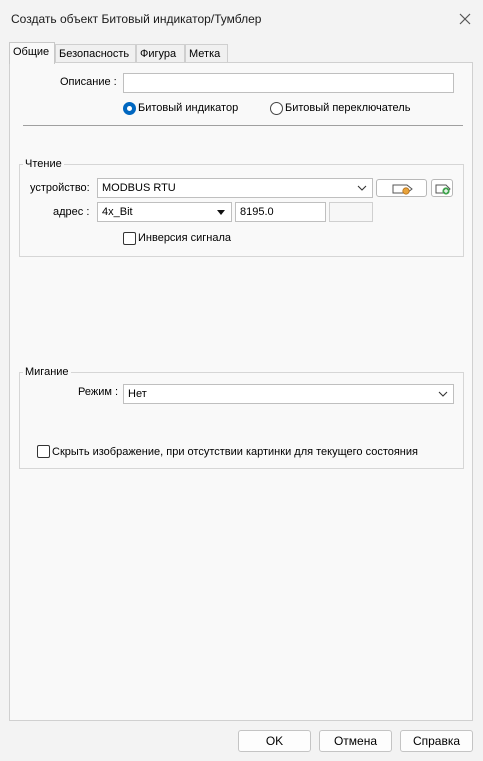  I want to click on radio-bit-switch, so click(276, 108).